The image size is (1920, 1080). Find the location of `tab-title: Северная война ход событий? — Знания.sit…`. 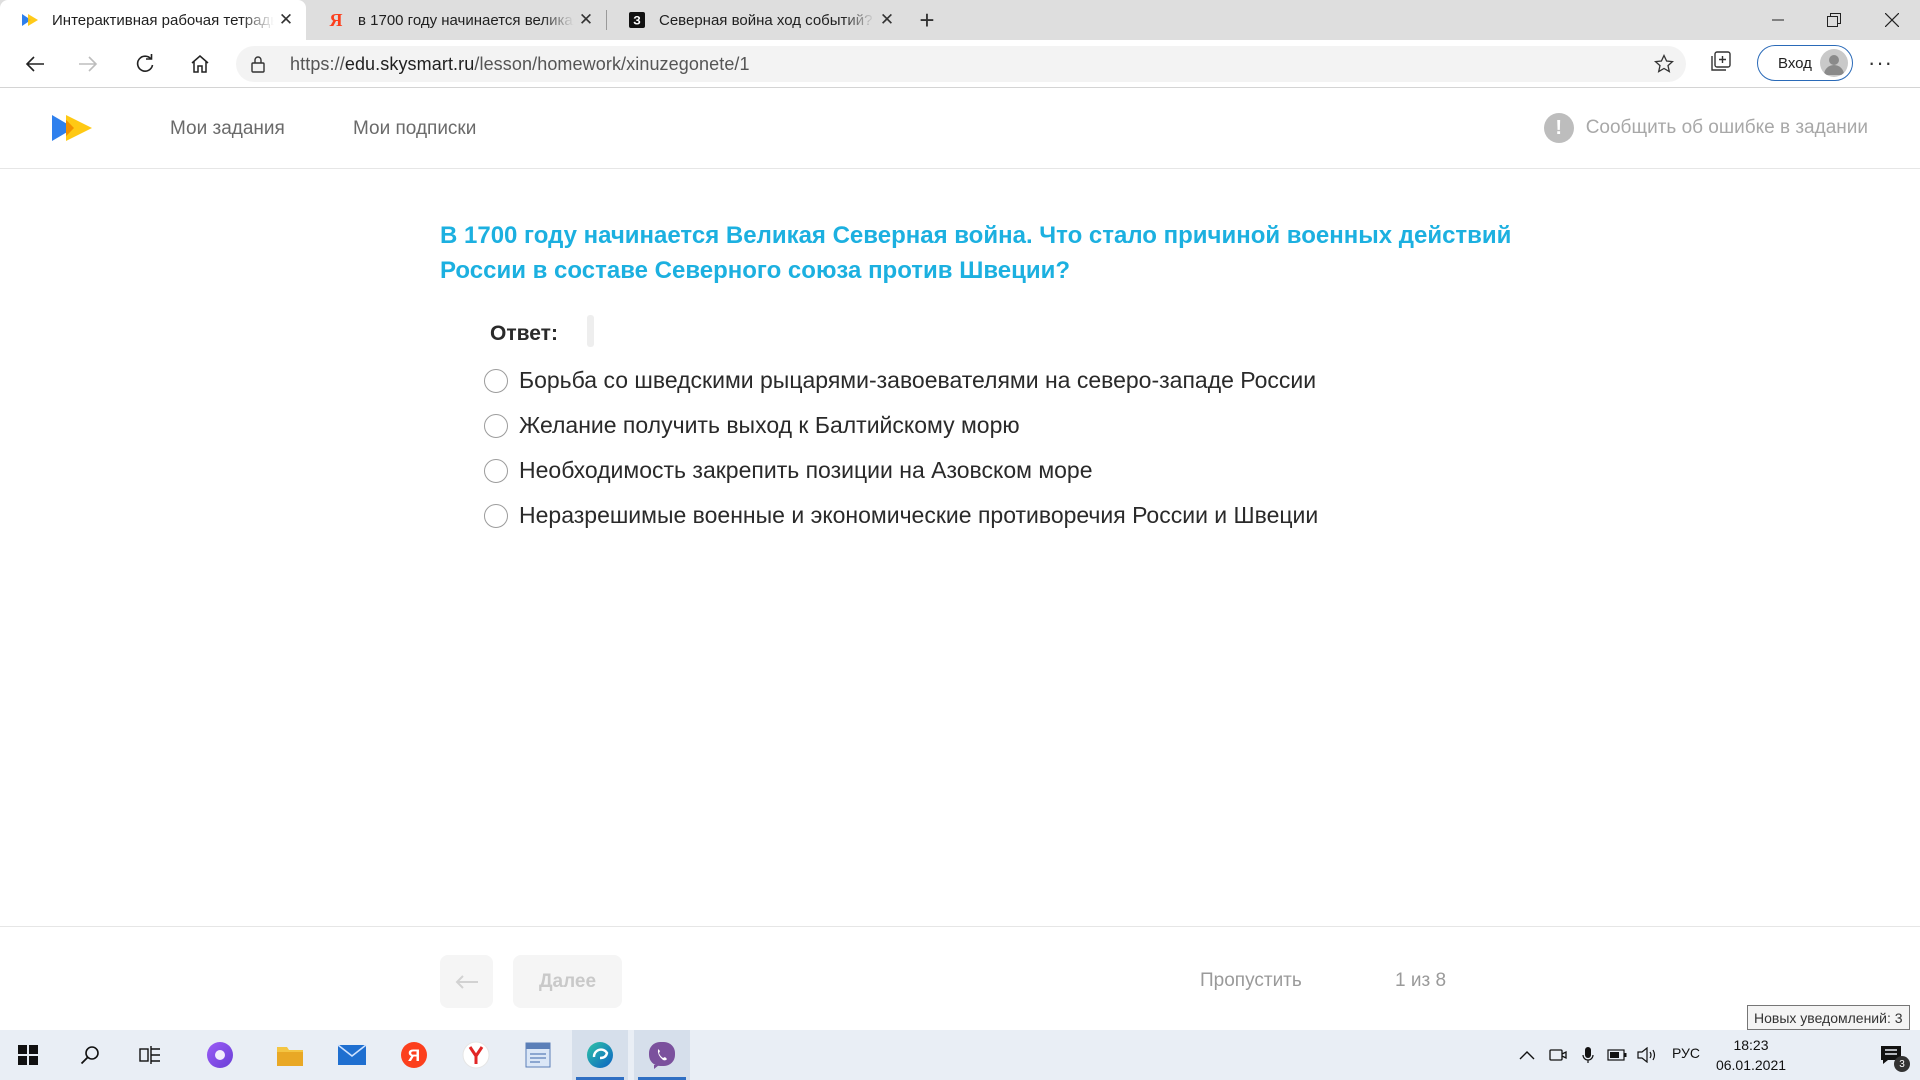

tab-title: Северная война ход событий? — Знания.sit… is located at coordinates (767, 20).